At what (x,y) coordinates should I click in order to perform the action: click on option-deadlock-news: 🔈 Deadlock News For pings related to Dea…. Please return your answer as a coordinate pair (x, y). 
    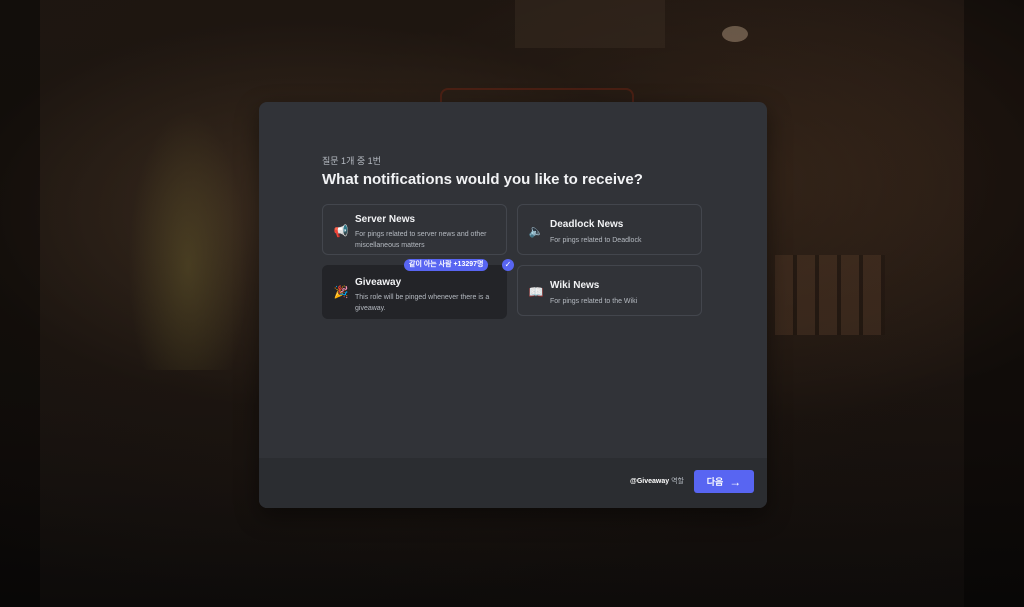
    Looking at the image, I should click on (609, 229).